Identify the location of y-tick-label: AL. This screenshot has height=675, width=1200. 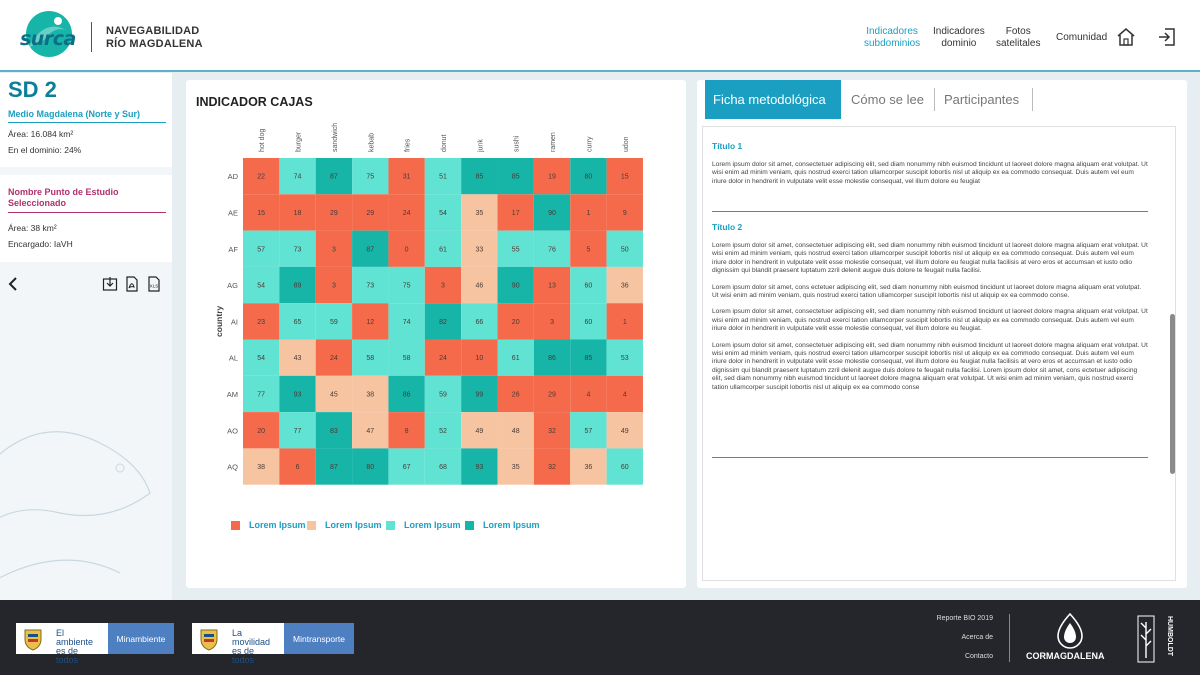
(233, 358).